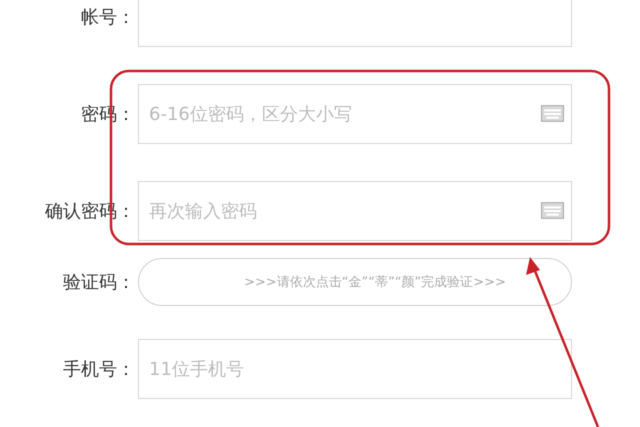 Image resolution: width=640 pixels, height=427 pixels. I want to click on input-field, so click(355, 23).